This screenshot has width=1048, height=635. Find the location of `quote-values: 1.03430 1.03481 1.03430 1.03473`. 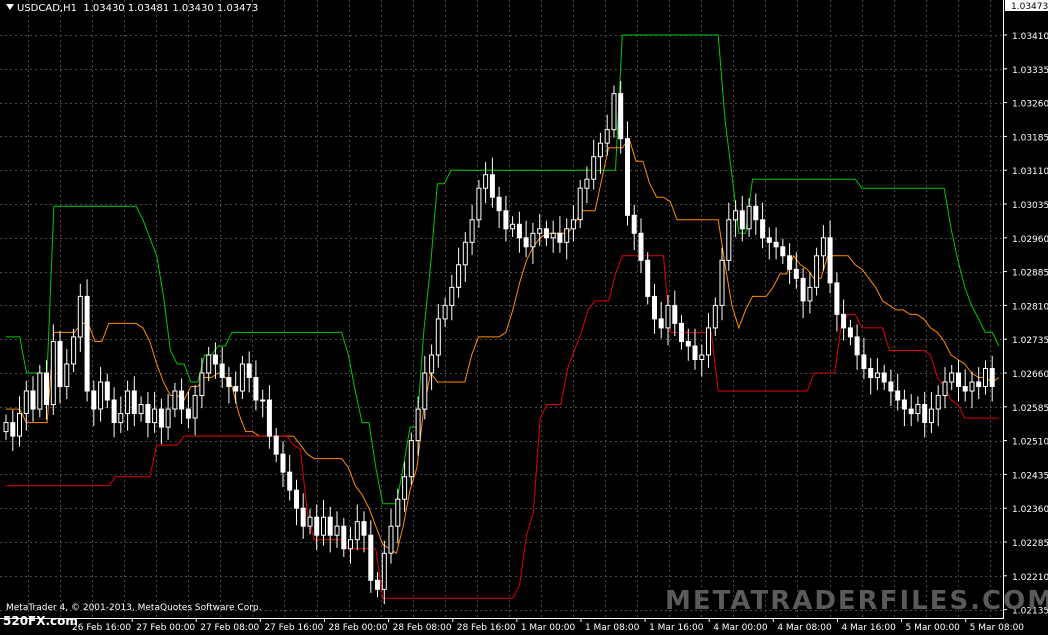

quote-values: 1.03430 1.03481 1.03430 1.03473 is located at coordinates (171, 8).